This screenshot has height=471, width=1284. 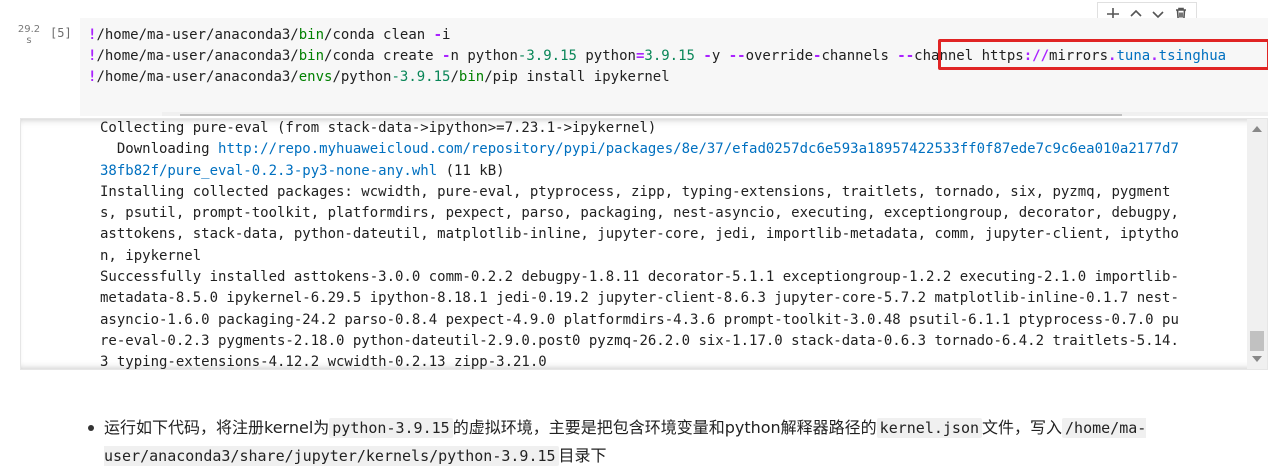 What do you see at coordinates (929, 428) in the screenshot?
I see `inline-code-kernel-json: kernel.json` at bounding box center [929, 428].